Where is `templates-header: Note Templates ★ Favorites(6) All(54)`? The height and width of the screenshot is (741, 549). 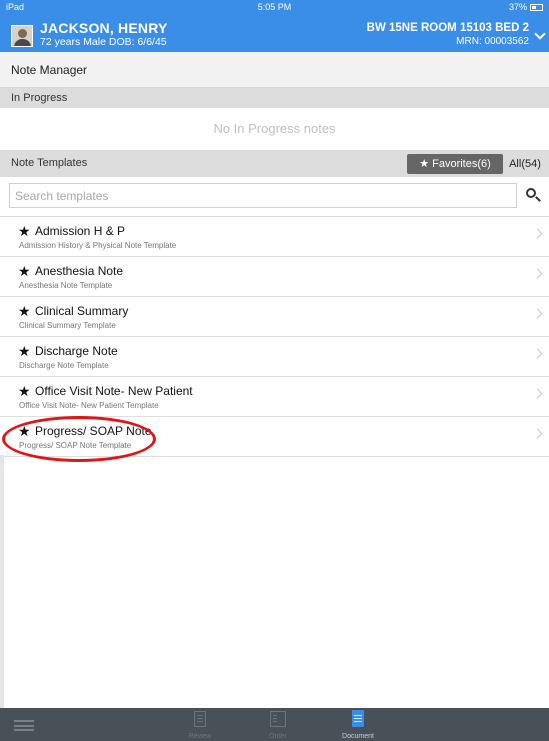
templates-header: Note Templates ★ Favorites(6) All(54) is located at coordinates (274, 163).